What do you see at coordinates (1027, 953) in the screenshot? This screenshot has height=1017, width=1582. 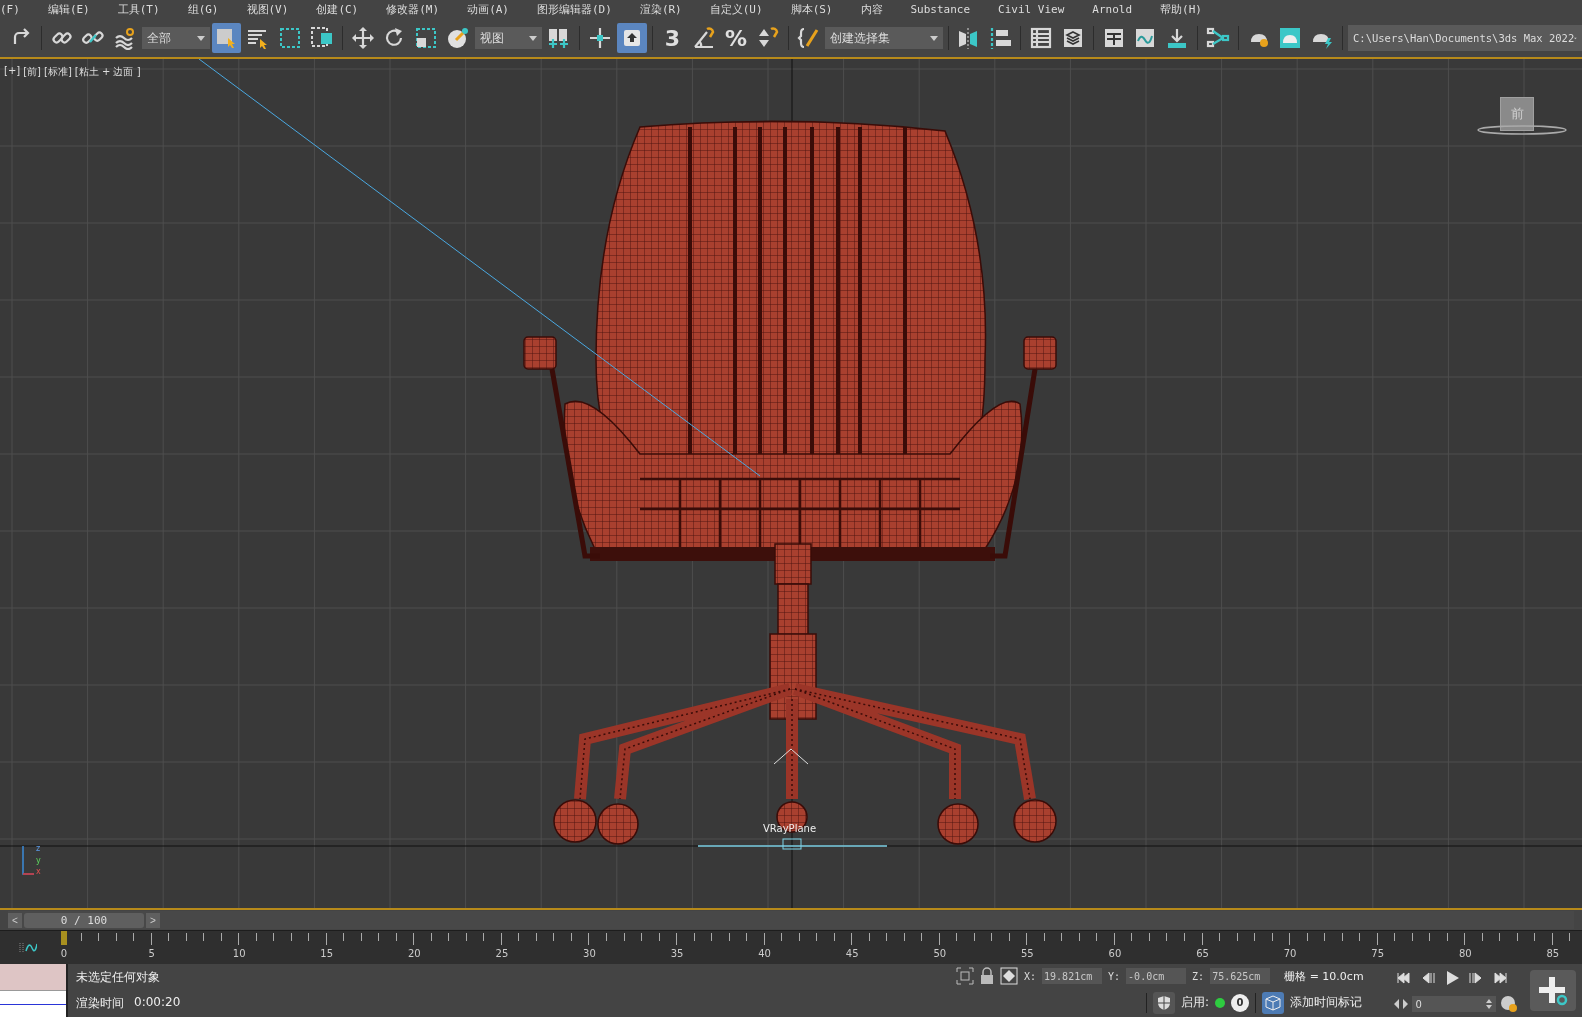 I see `frame-number: 55` at bounding box center [1027, 953].